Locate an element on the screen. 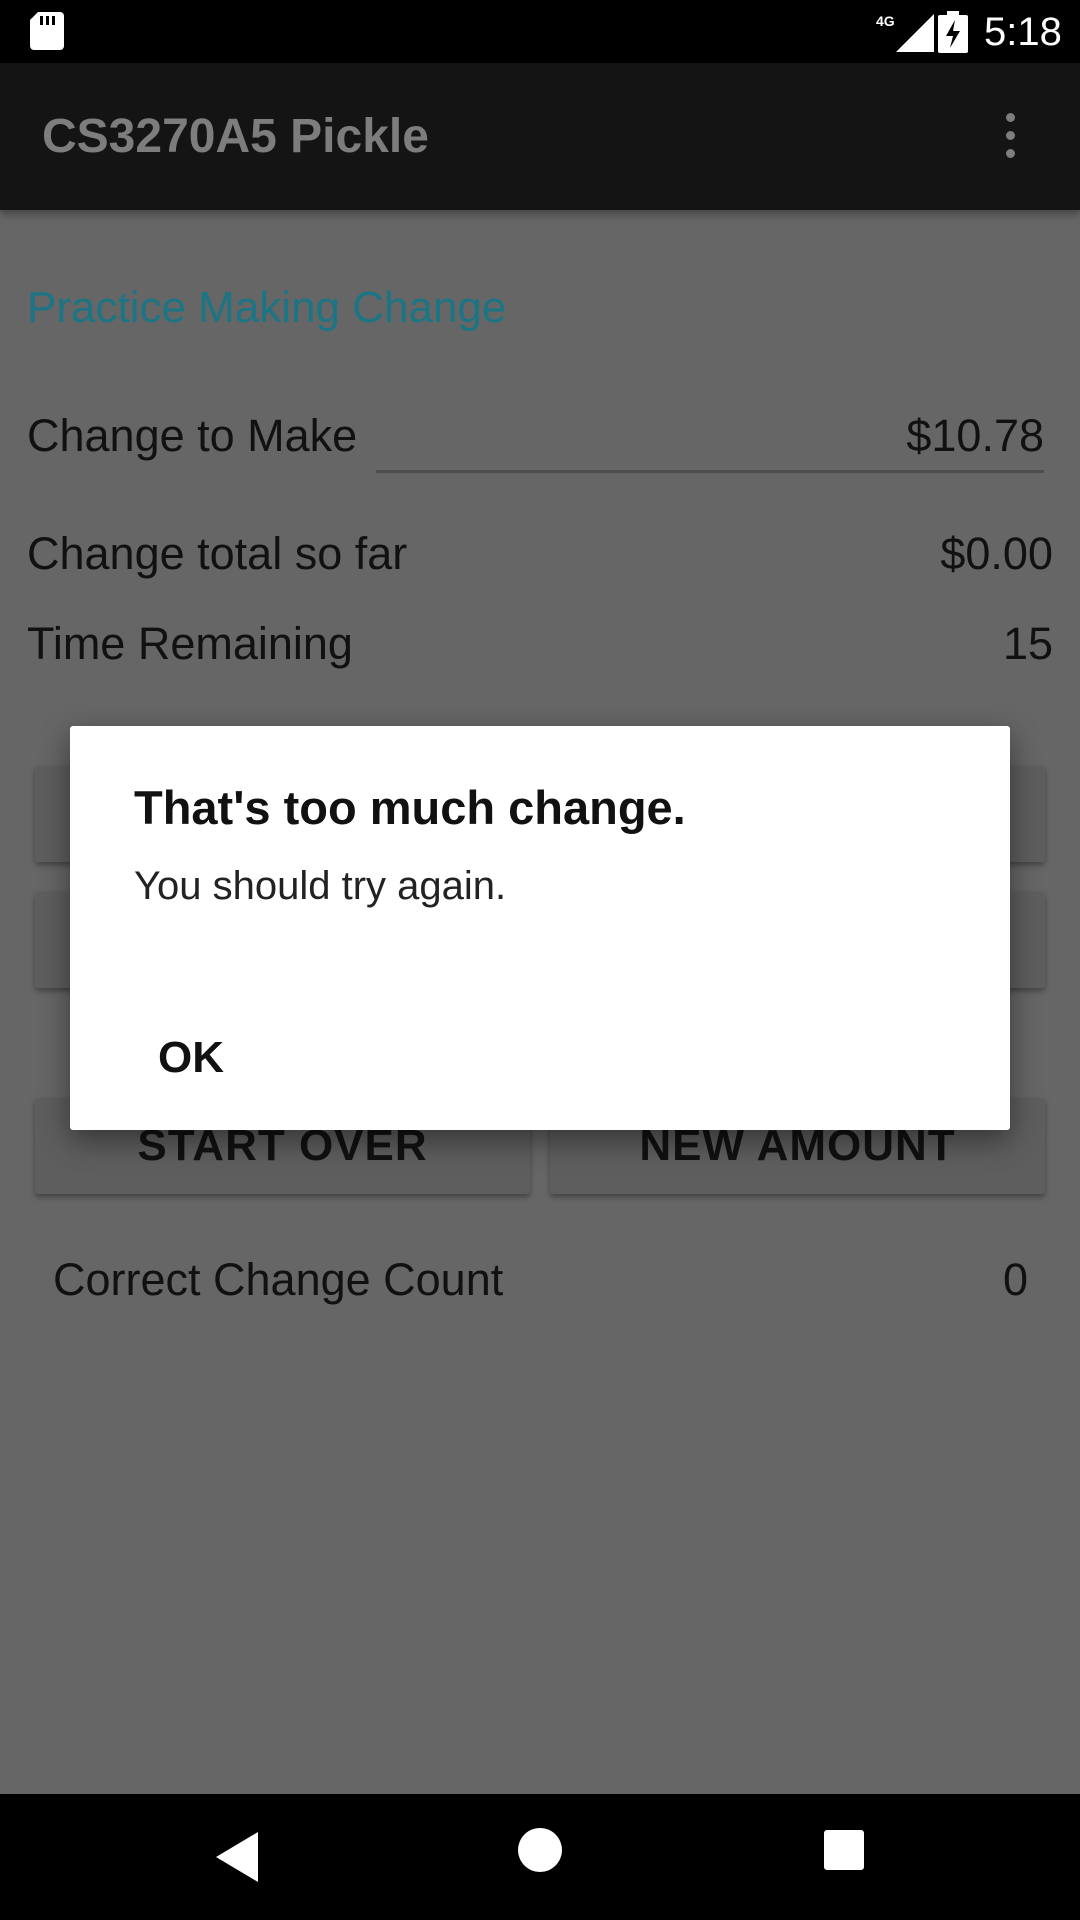 The height and width of the screenshot is (1920, 1080). change-to-make-value: $10.78 is located at coordinates (975, 435).